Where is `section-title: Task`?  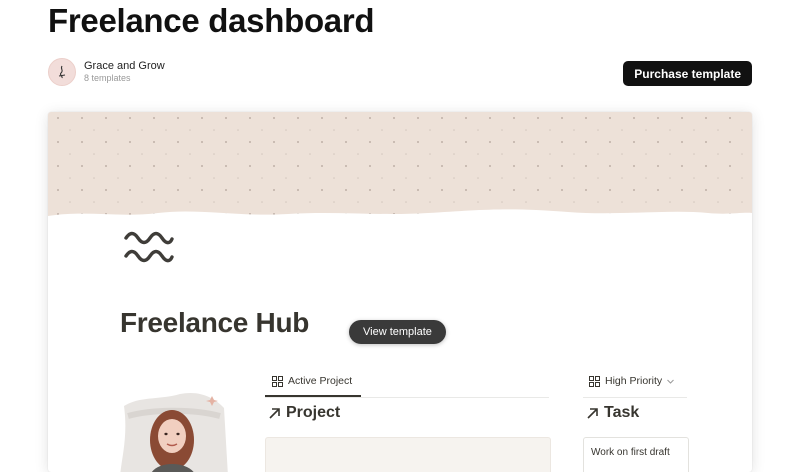 section-title: Task is located at coordinates (622, 412).